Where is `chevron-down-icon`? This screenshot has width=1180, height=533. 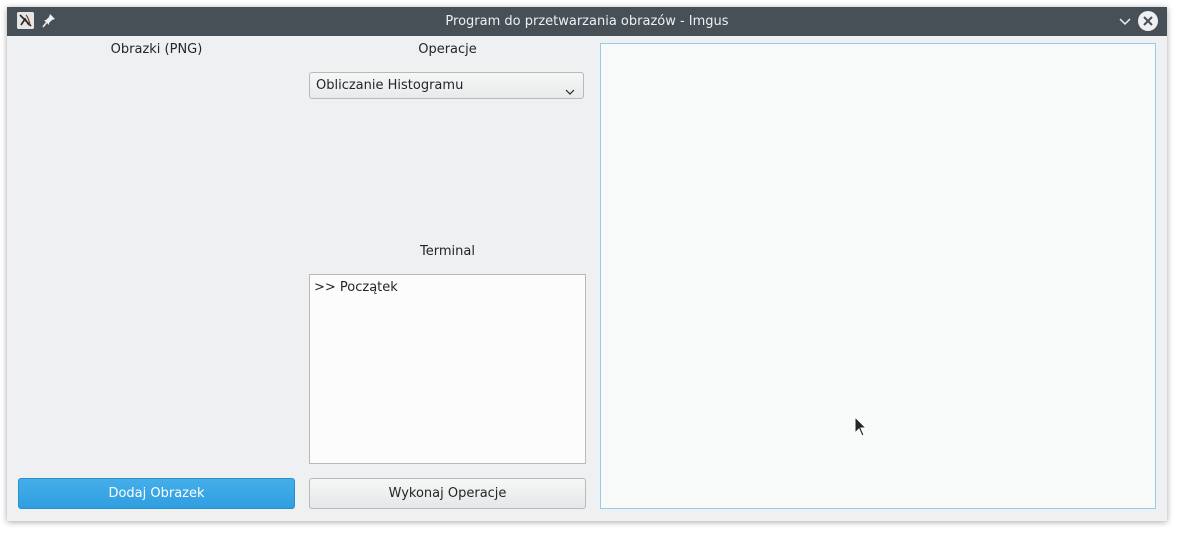
chevron-down-icon is located at coordinates (570, 88).